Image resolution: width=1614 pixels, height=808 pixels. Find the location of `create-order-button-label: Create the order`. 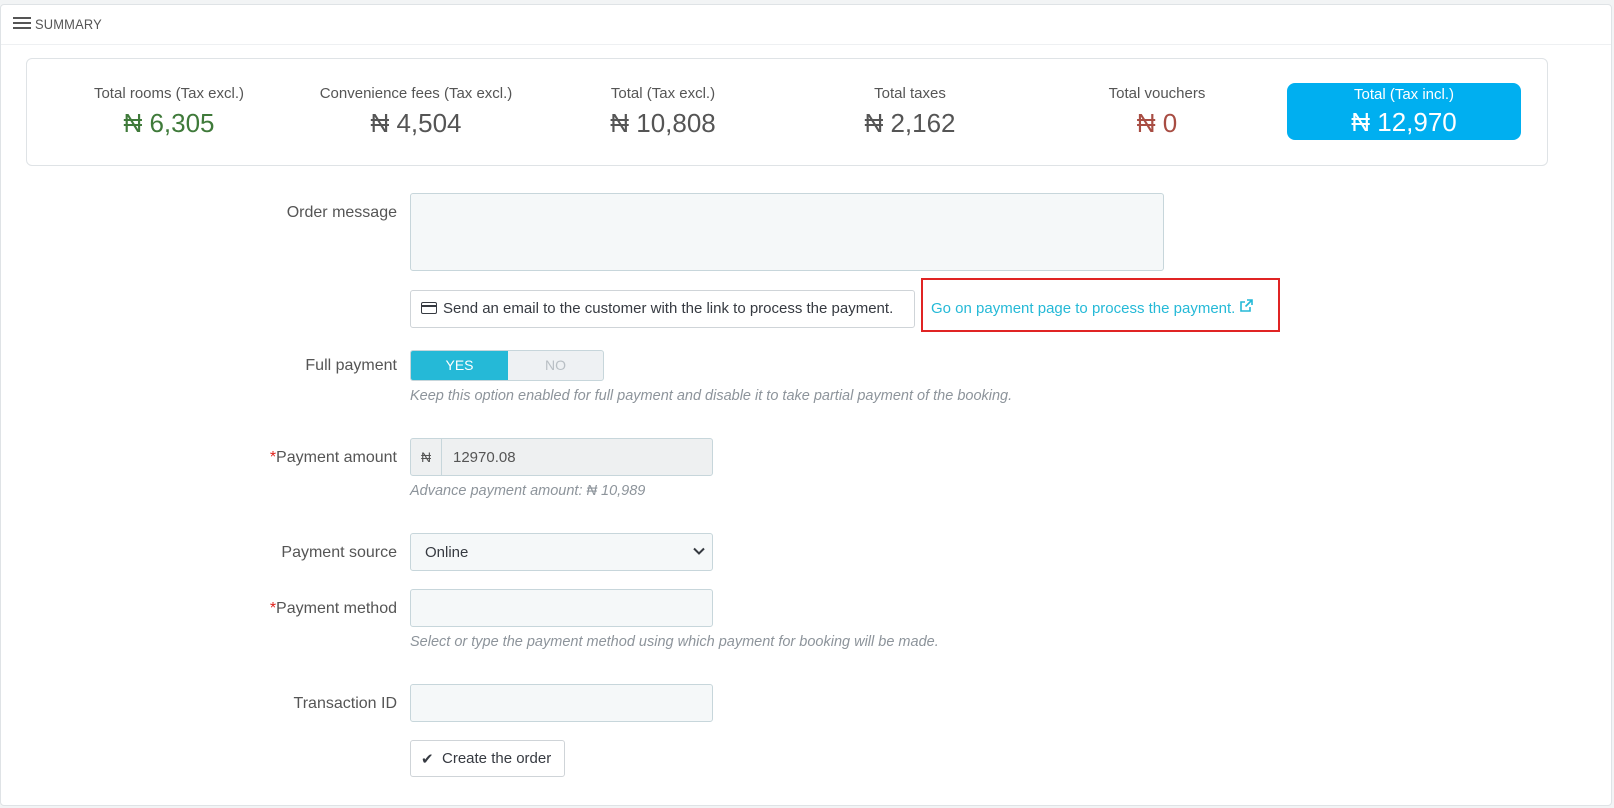

create-order-button-label: Create the order is located at coordinates (497, 758).